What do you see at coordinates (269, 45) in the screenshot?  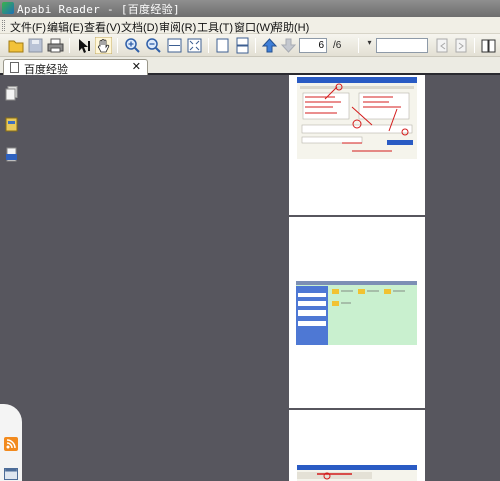 I see `arrow-up-icon` at bounding box center [269, 45].